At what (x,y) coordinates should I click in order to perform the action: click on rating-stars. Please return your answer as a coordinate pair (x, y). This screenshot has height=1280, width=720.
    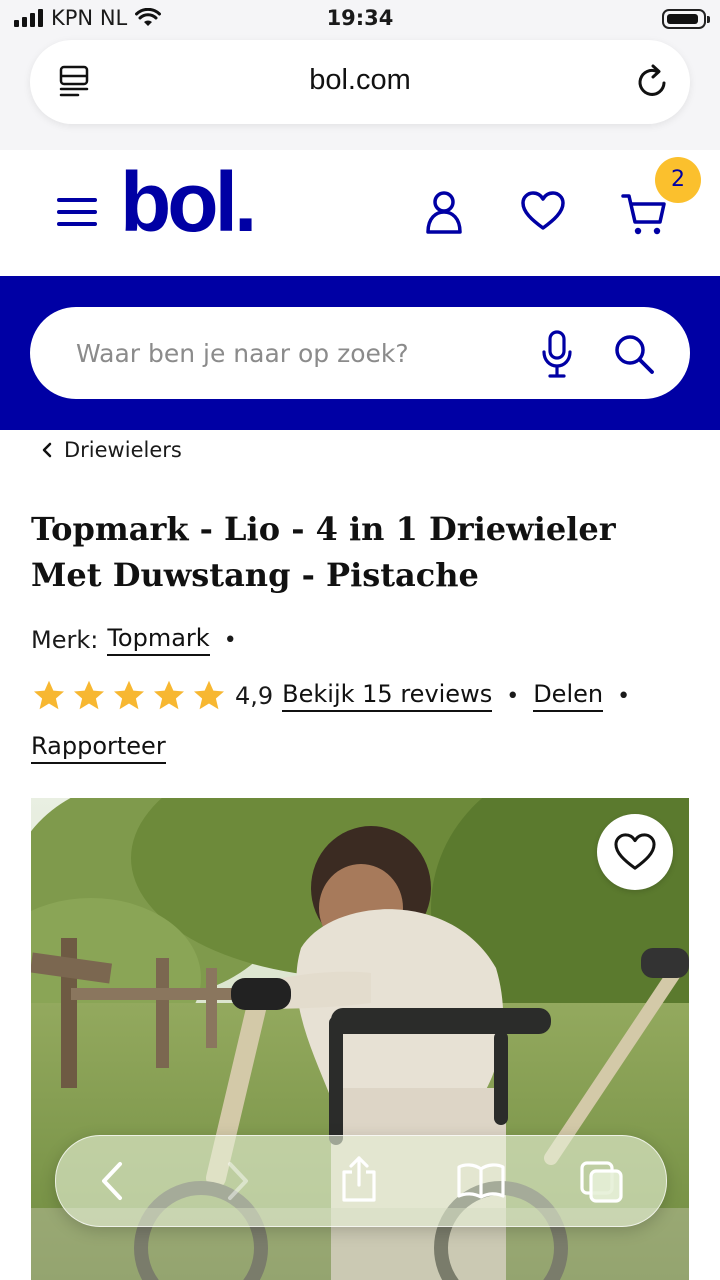
    Looking at the image, I should click on (129, 696).